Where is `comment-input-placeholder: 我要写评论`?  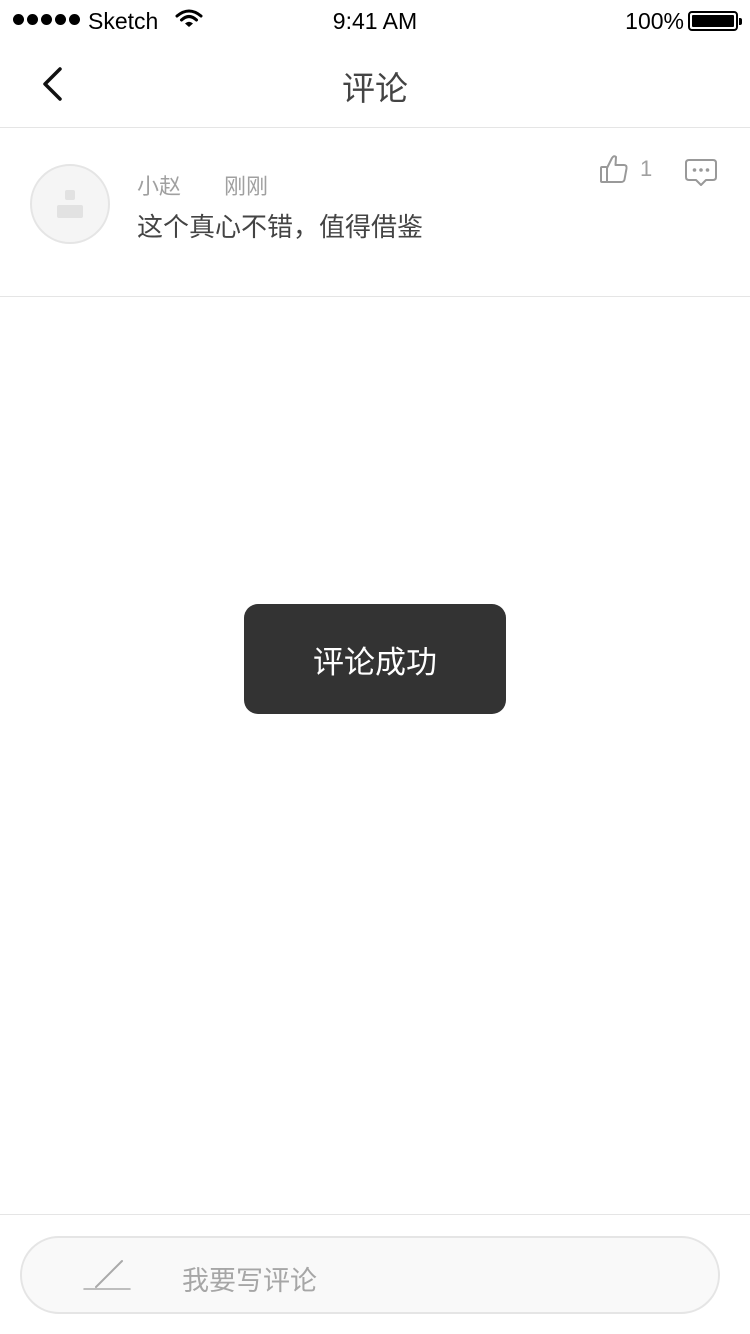
comment-input-placeholder: 我要写评论 is located at coordinates (249, 1281).